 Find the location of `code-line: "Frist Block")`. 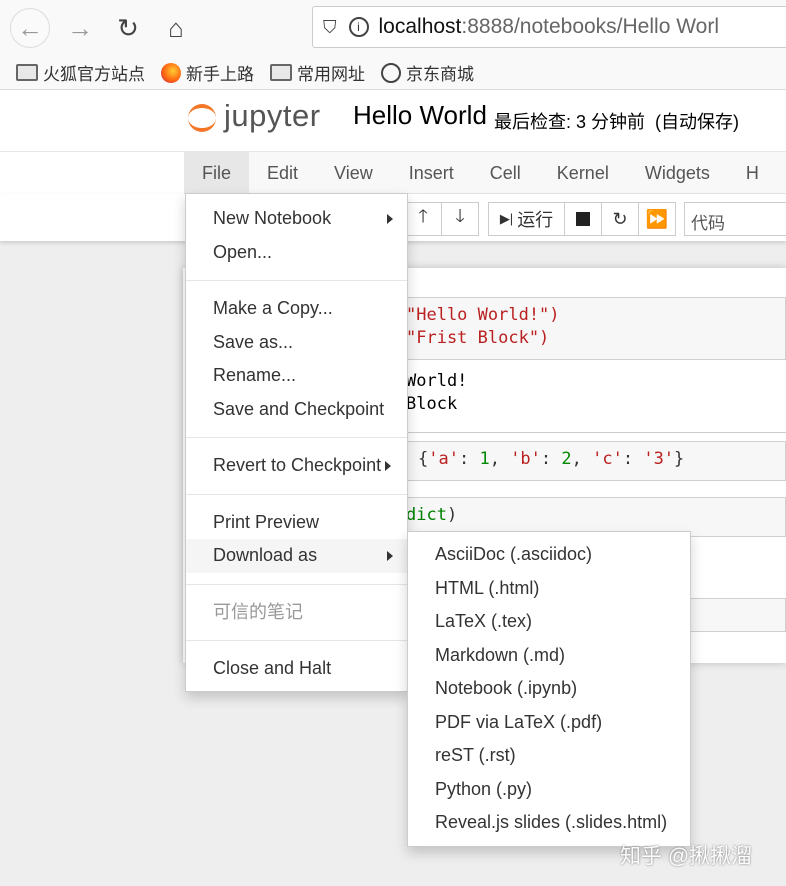

code-line: "Frist Block") is located at coordinates (478, 338).